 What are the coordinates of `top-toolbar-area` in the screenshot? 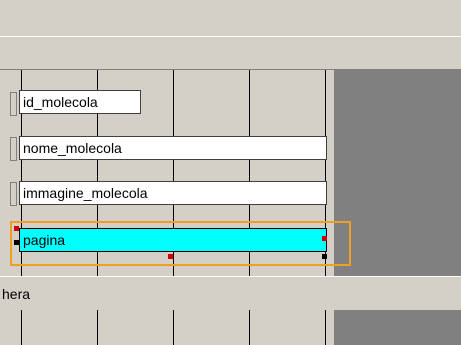 It's located at (230, 18).